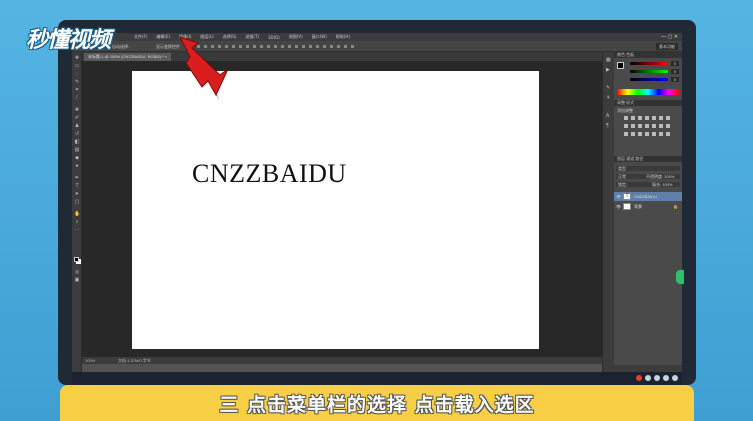 The image size is (753, 421). Describe the element at coordinates (90, 360) in the screenshot. I see `zoom-level: 100%` at that location.